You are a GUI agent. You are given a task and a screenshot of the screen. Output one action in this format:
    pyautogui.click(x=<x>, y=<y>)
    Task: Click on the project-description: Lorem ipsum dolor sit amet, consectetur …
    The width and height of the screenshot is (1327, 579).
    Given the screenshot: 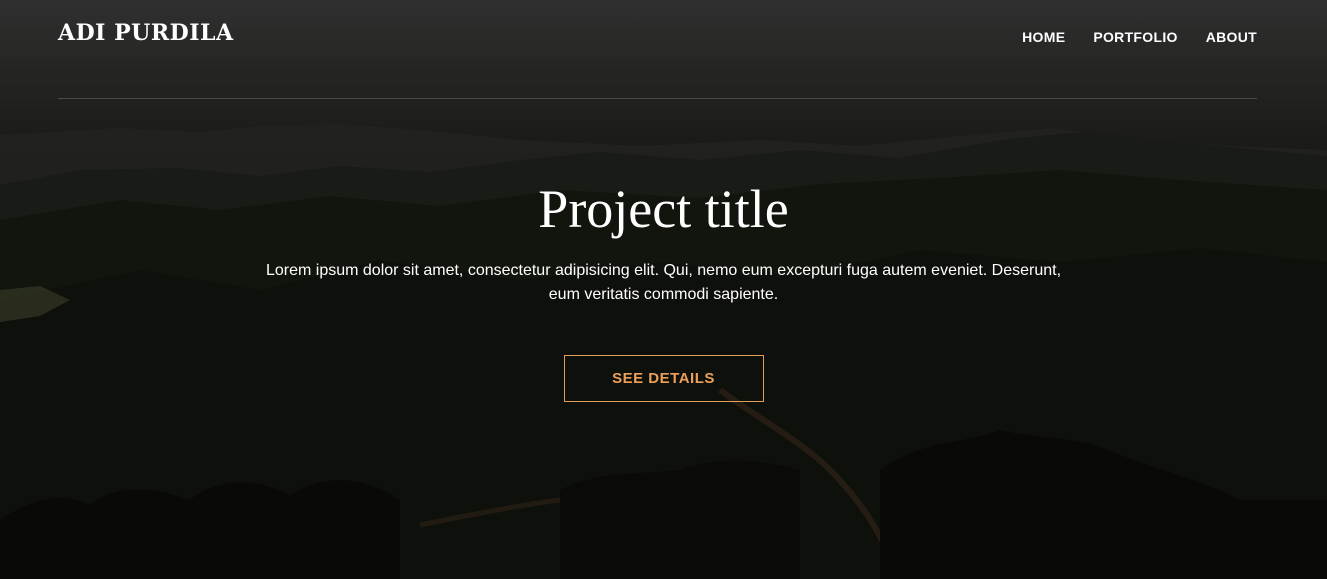 What is the action you would take?
    pyautogui.click(x=663, y=282)
    